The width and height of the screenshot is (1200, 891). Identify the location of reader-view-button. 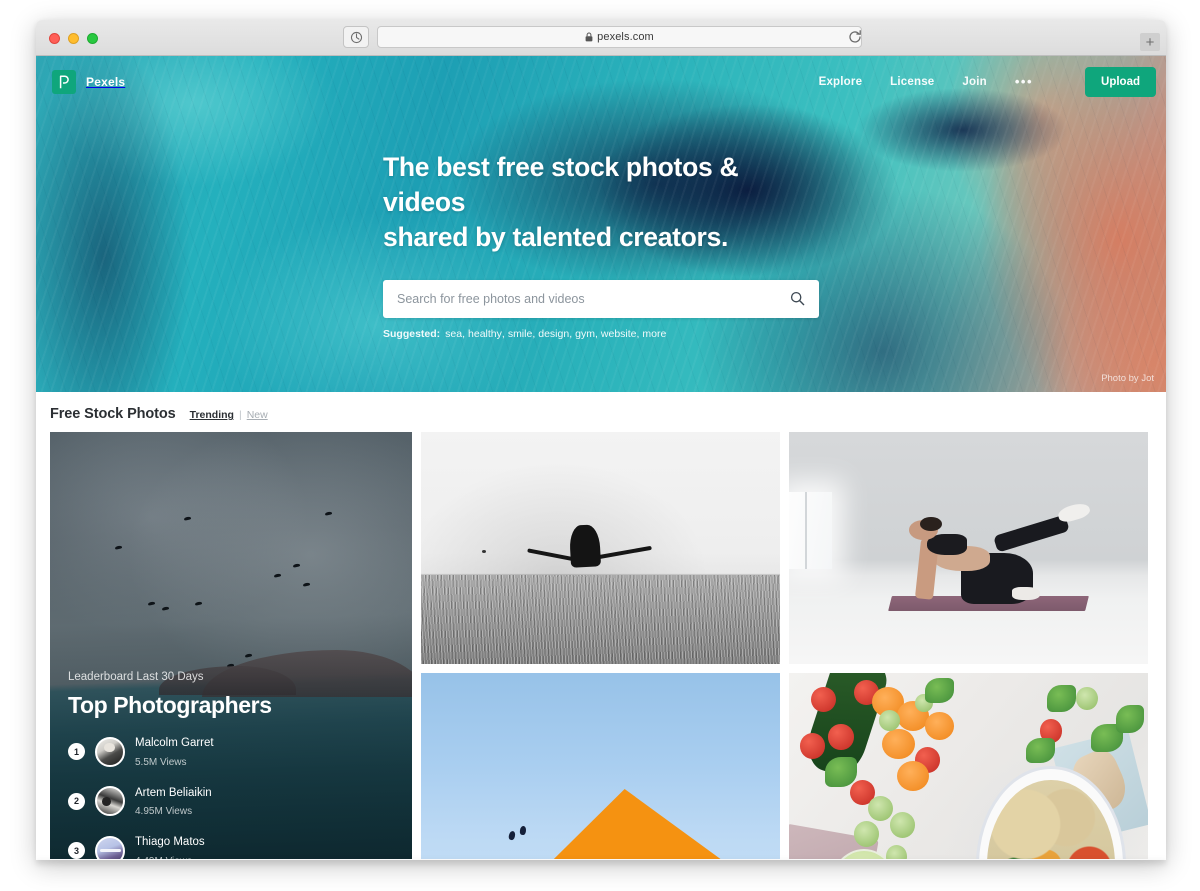
(356, 37).